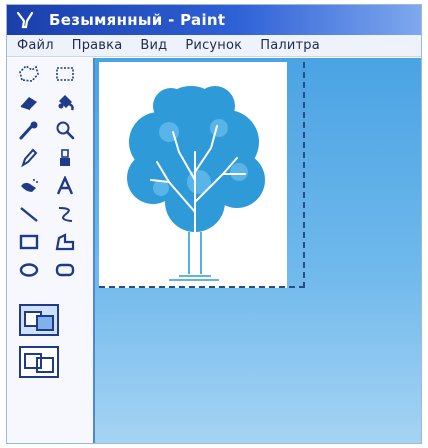  What do you see at coordinates (65, 186) in the screenshot?
I see `text-icon` at bounding box center [65, 186].